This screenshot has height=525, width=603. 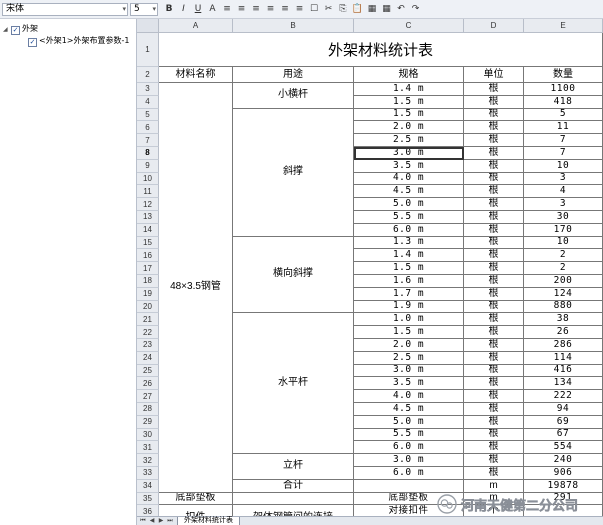 What do you see at coordinates (563, 204) in the screenshot?
I see `quantity-cell: 3` at bounding box center [563, 204].